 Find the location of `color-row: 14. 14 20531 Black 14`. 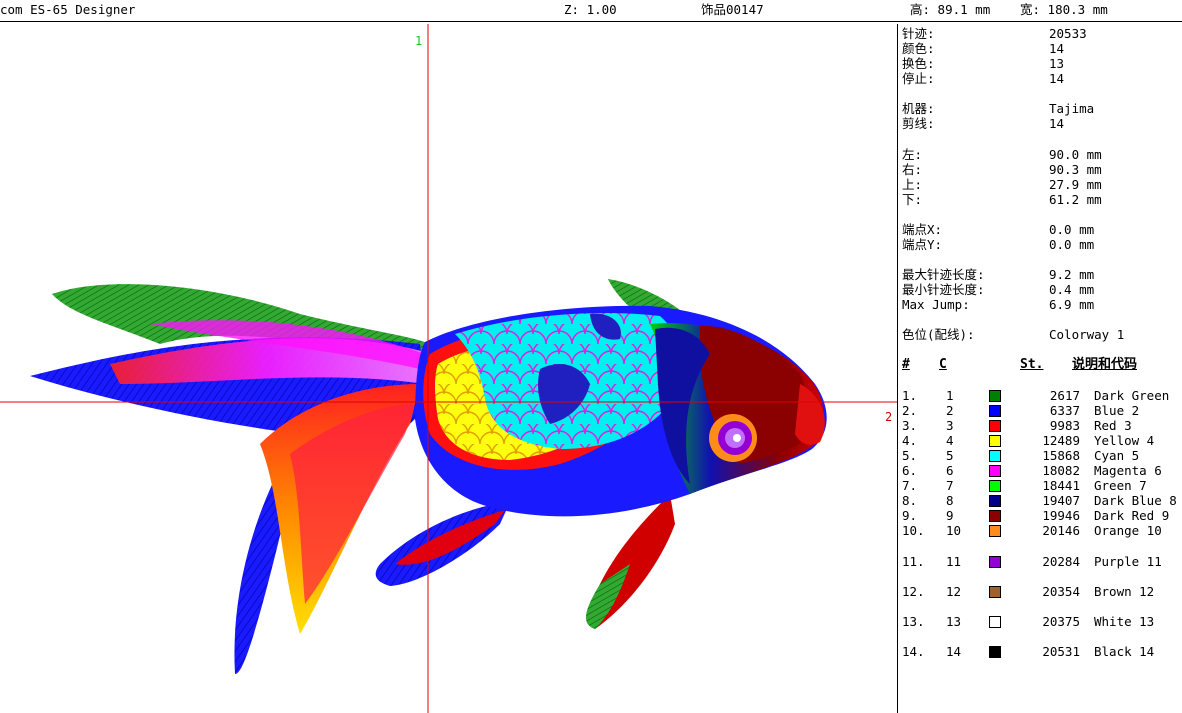

color-row: 14. 14 20531 Black 14 is located at coordinates (1040, 651).